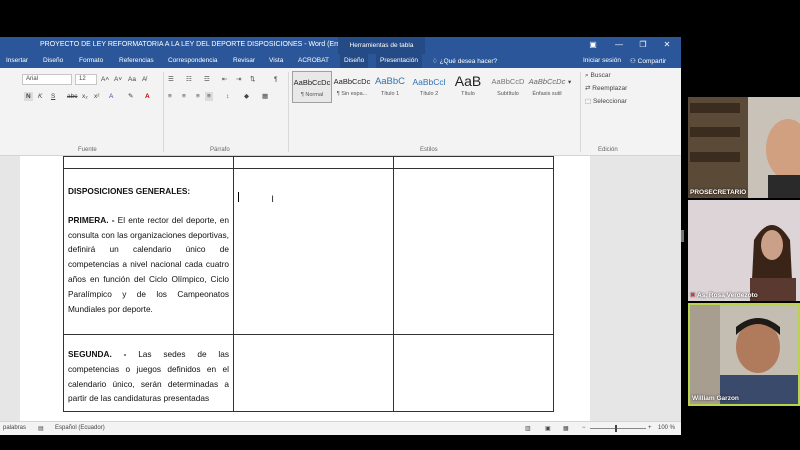  I want to click on text-cursor, so click(238, 197).